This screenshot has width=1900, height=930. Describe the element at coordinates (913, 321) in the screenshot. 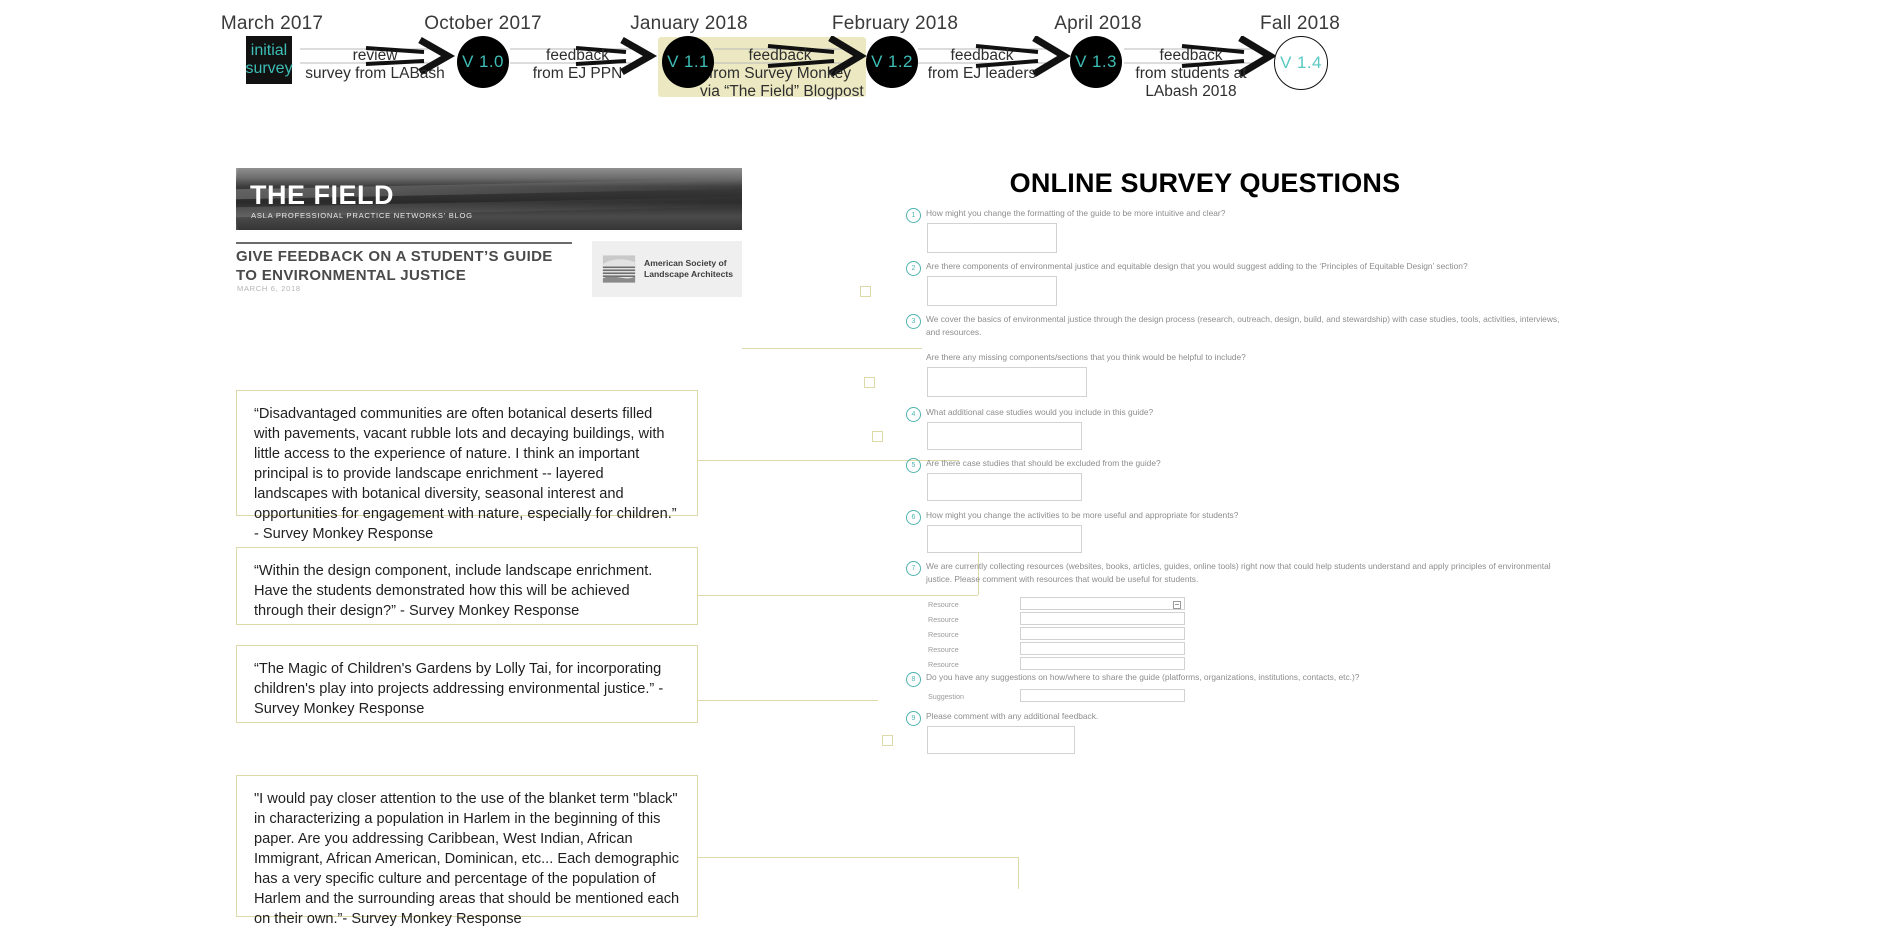

I see `question-number-3: 3` at that location.